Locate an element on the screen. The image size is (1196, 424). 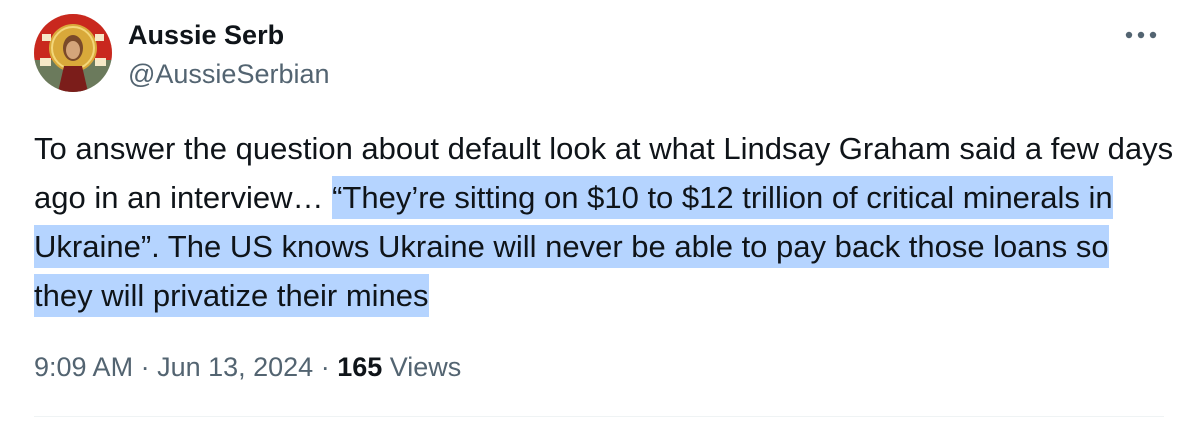
tweet-metadata: 9:09 AM · Jun 13, 2024 · 165 Views is located at coordinates (247, 367).